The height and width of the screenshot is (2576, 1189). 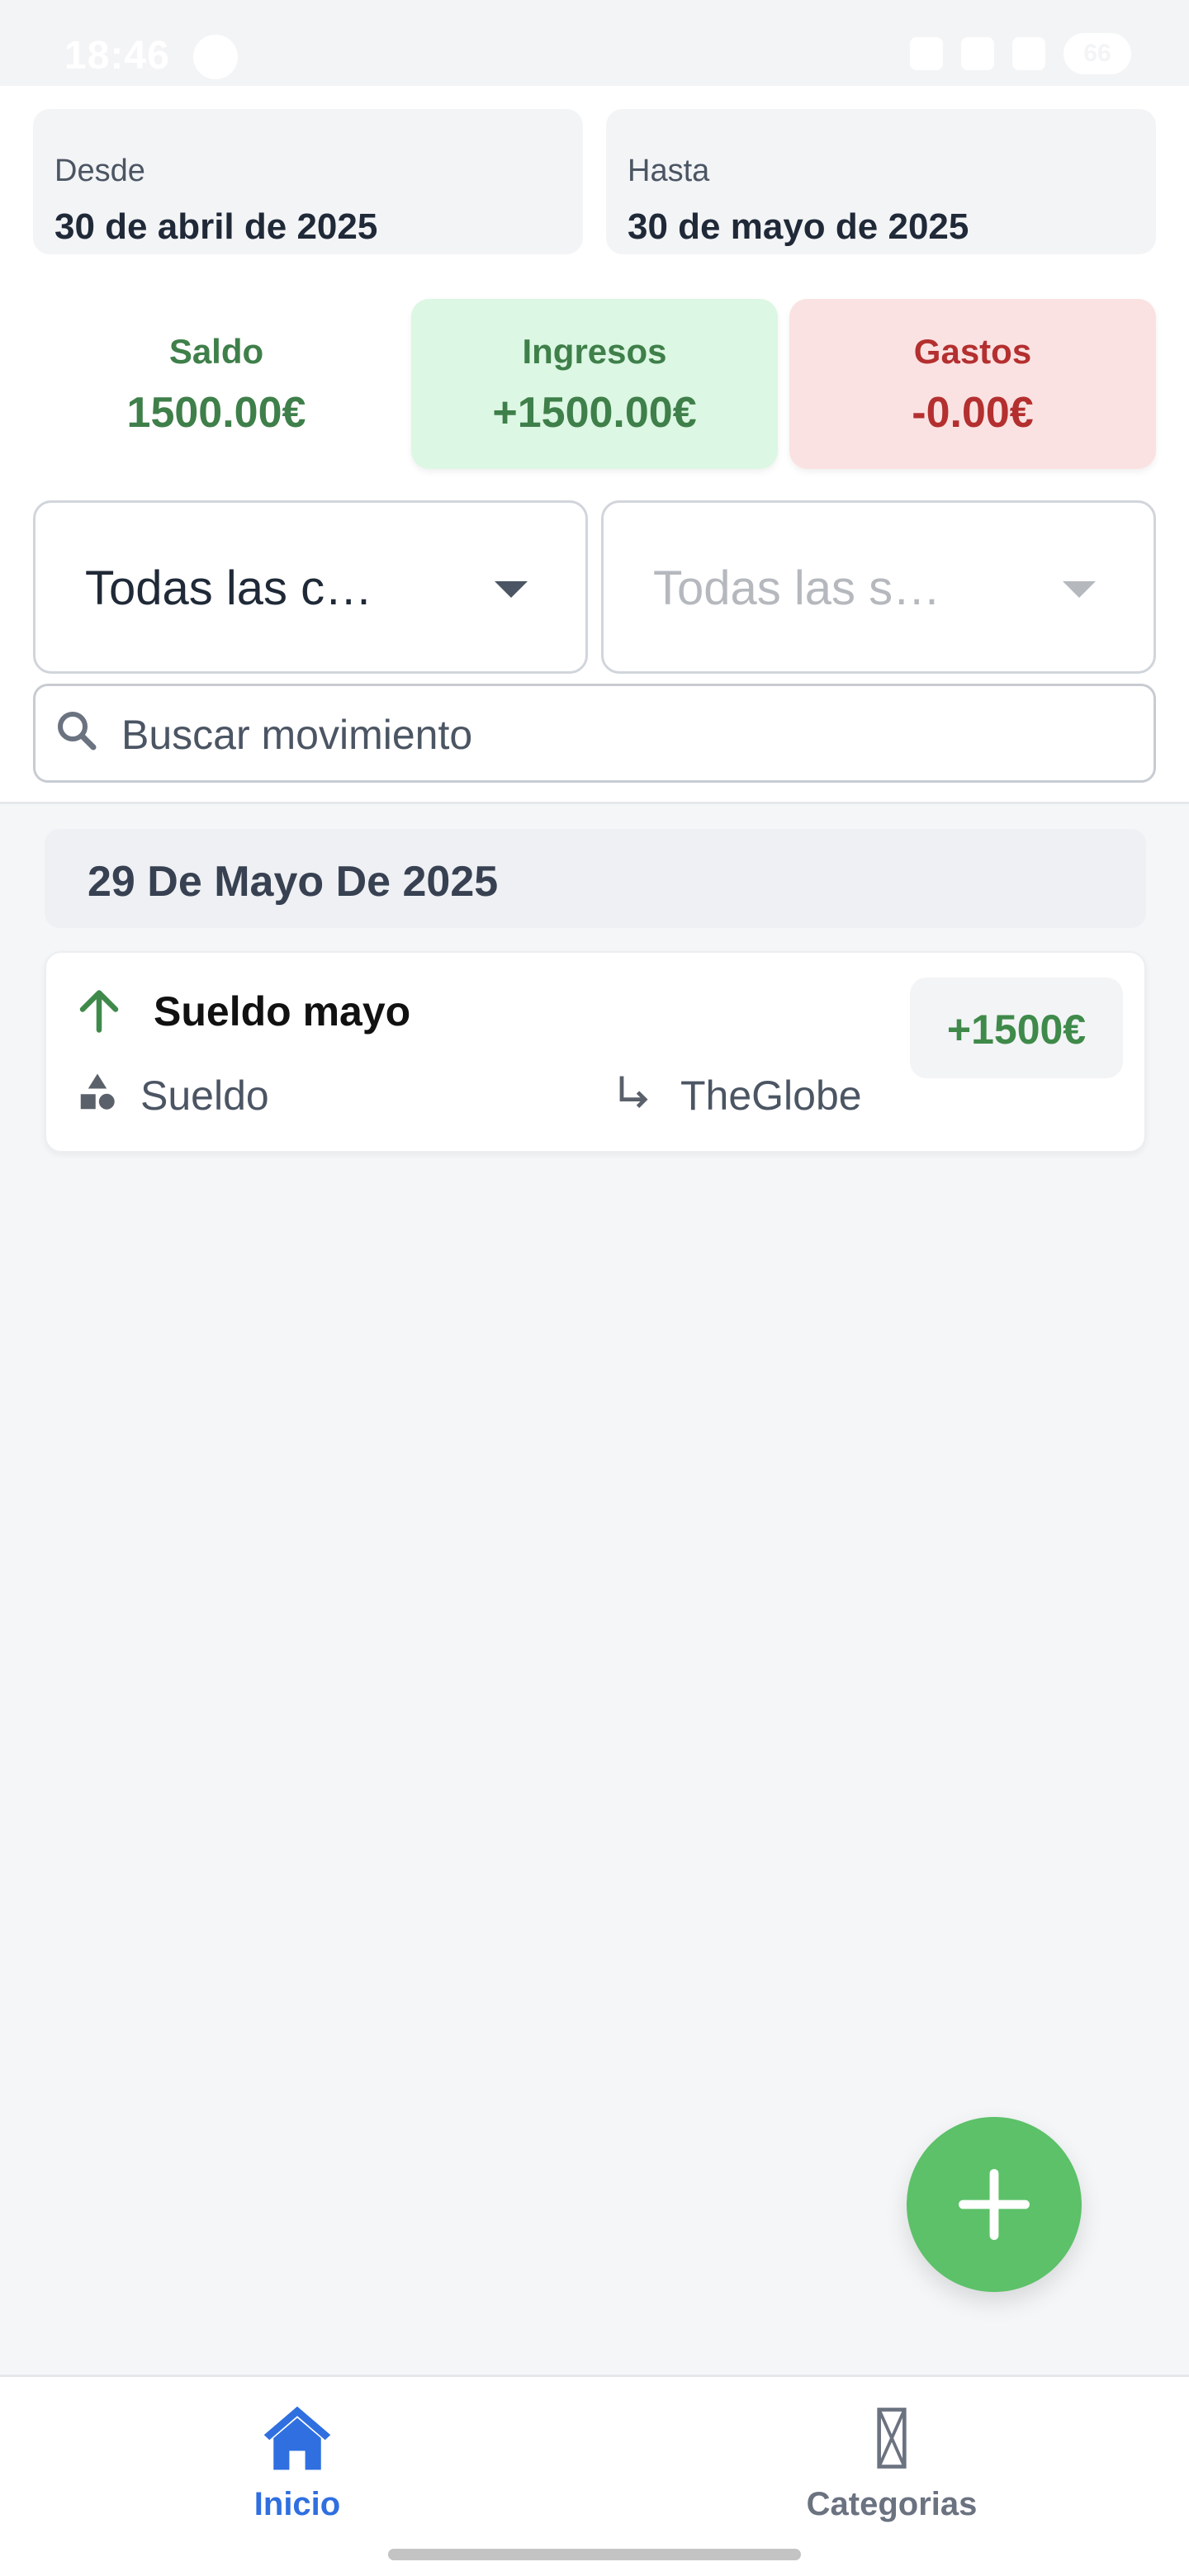 I want to click on transaction-amount-badge: +1500€, so click(x=1016, y=1028).